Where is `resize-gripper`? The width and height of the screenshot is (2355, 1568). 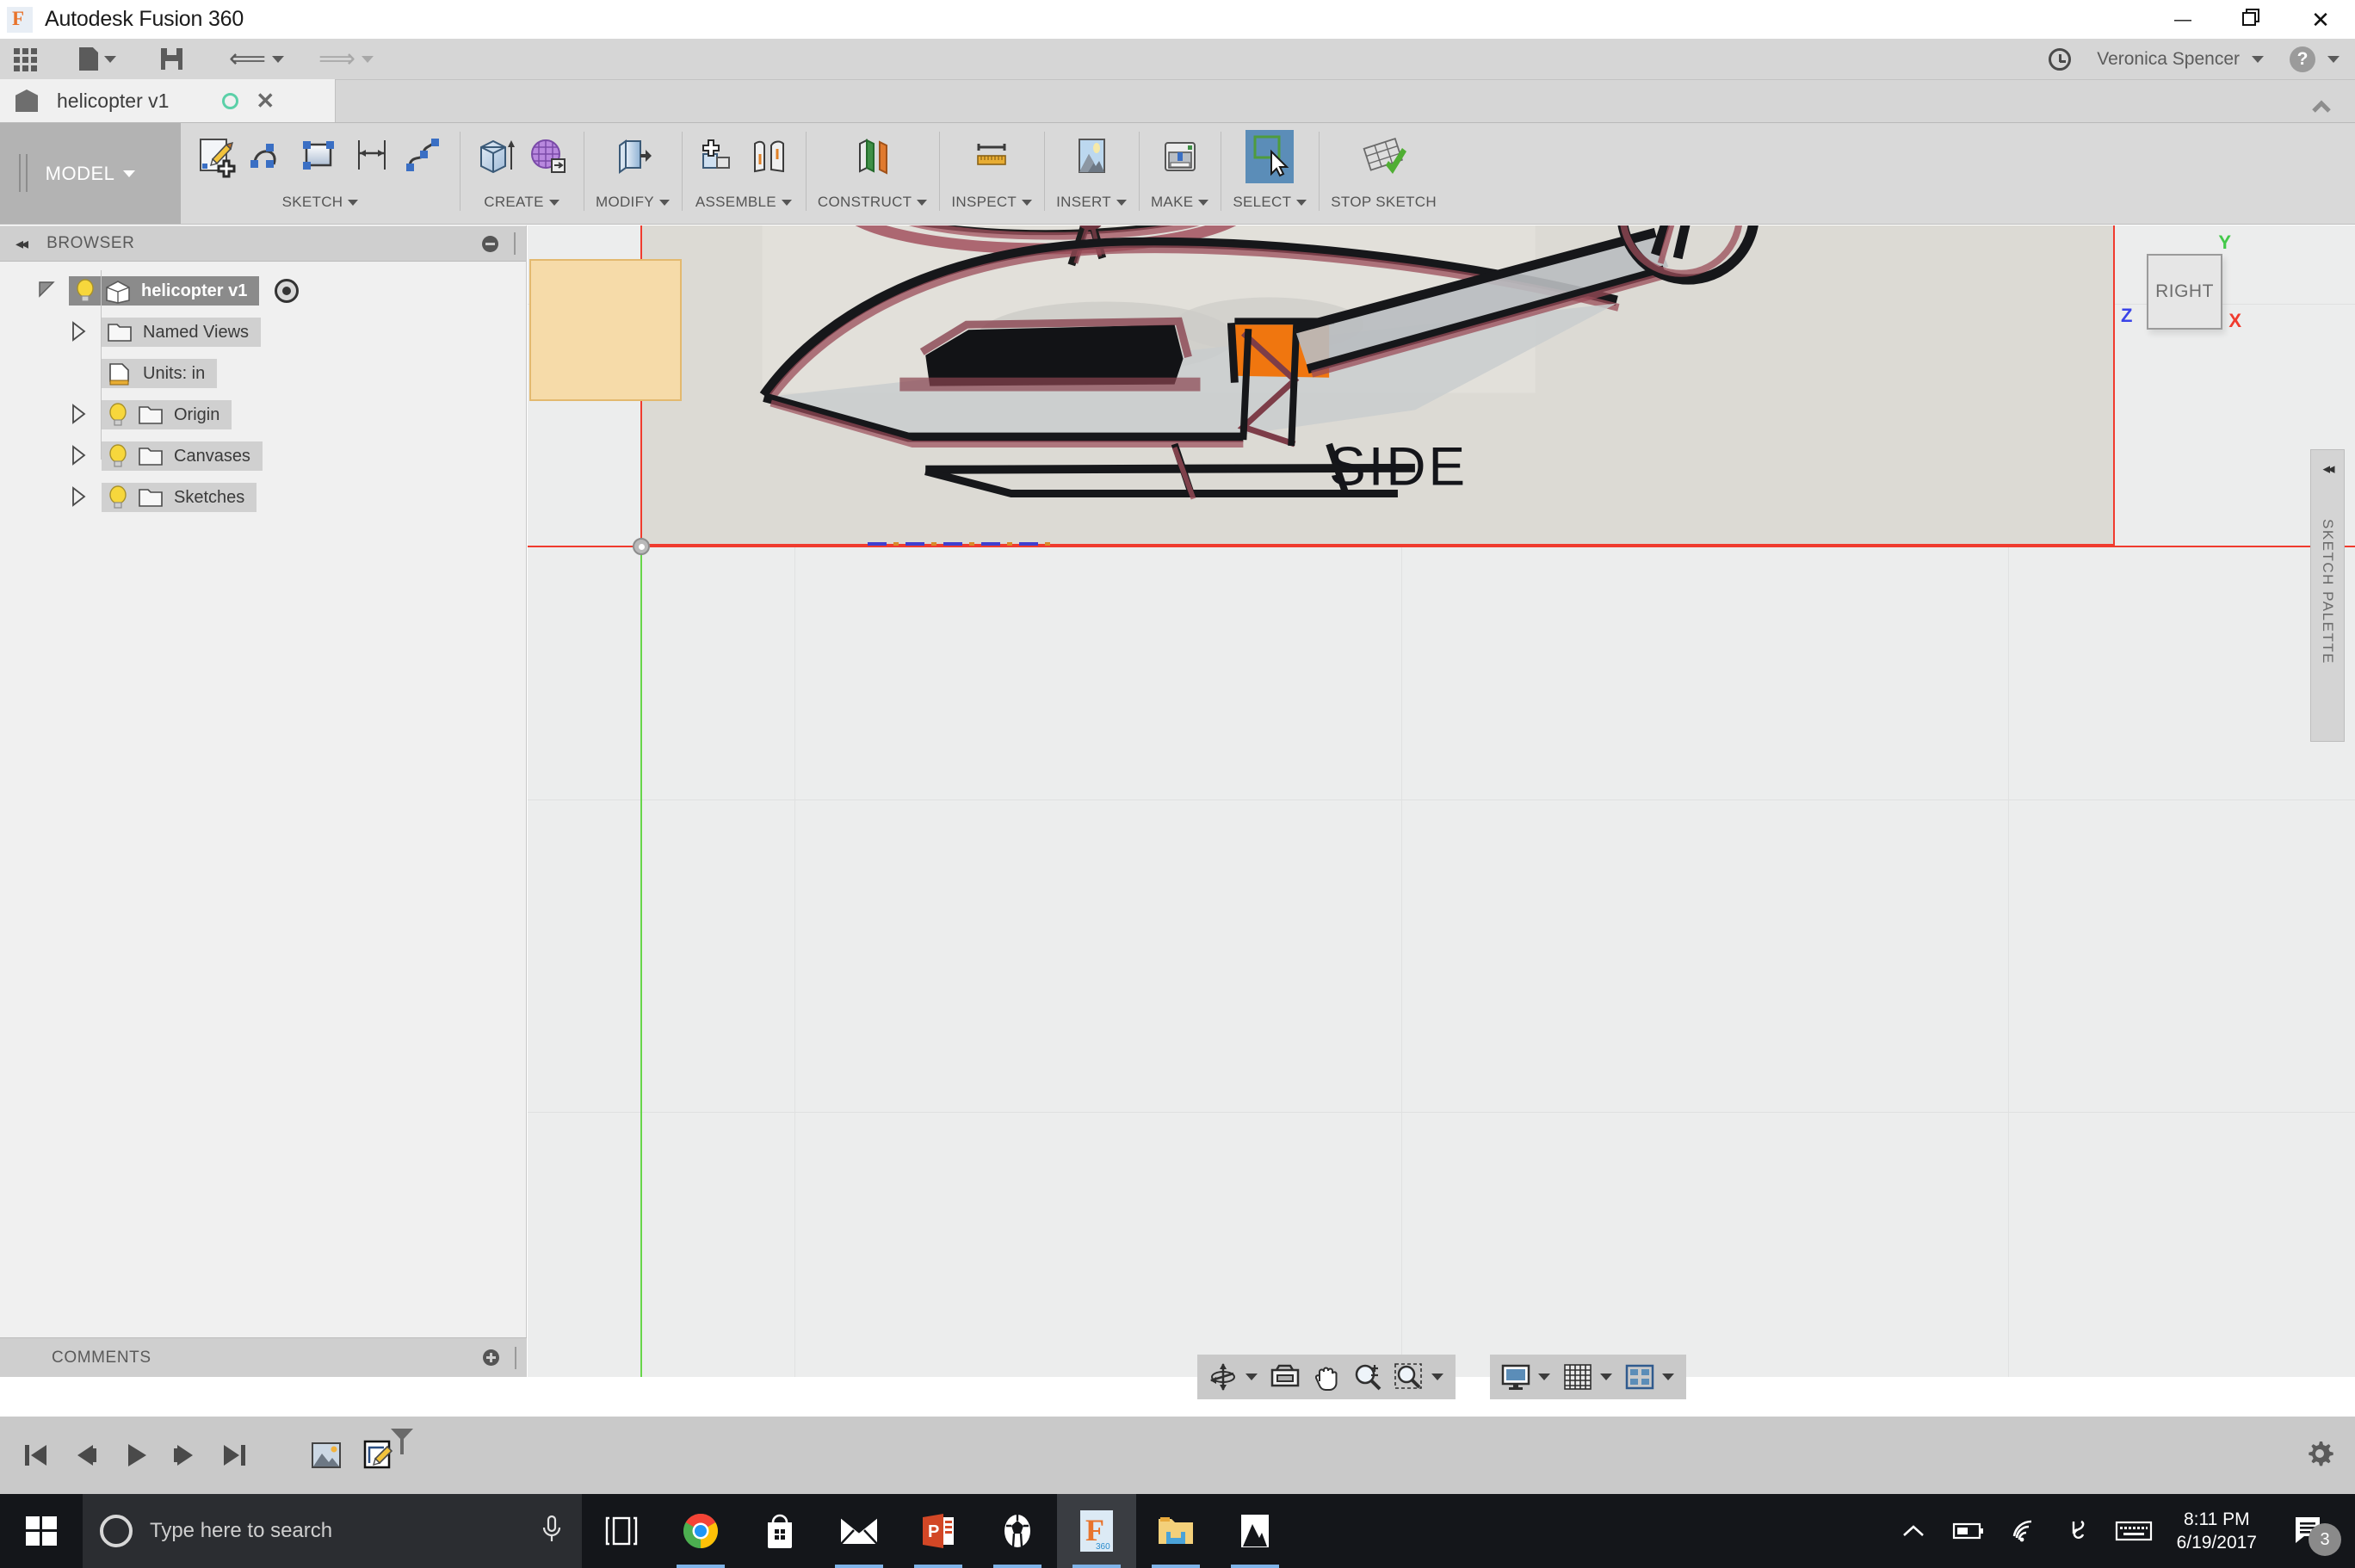
resize-gripper is located at coordinates (518, 1357).